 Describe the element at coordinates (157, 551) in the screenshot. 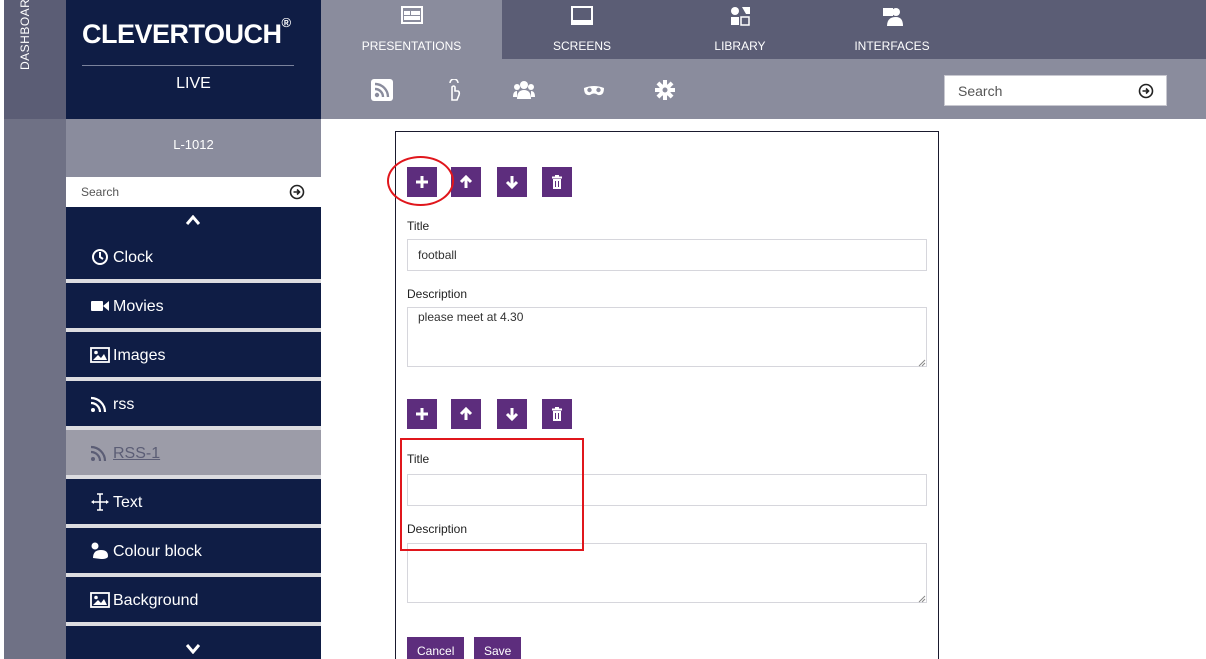

I see `panel-item-label: Colour block` at that location.